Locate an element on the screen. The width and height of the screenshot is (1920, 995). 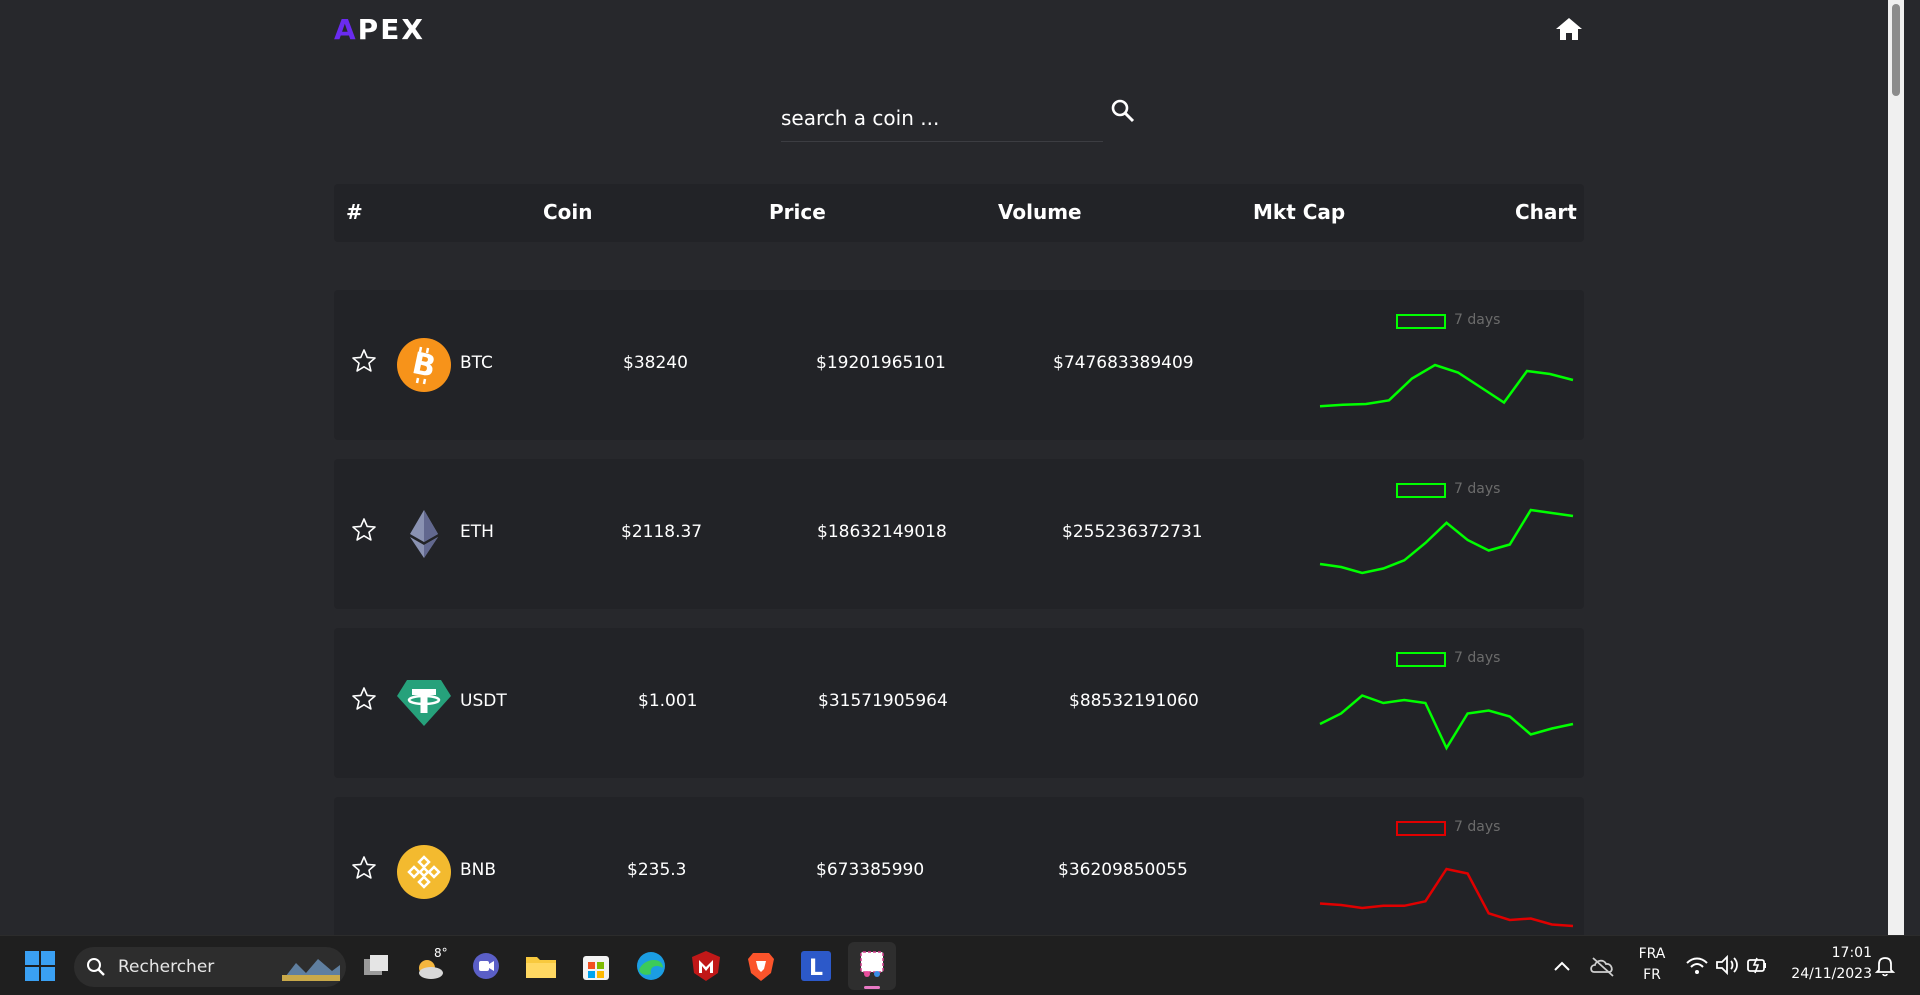
coin-mkt-cap: $747683389409 is located at coordinates (1123, 363).